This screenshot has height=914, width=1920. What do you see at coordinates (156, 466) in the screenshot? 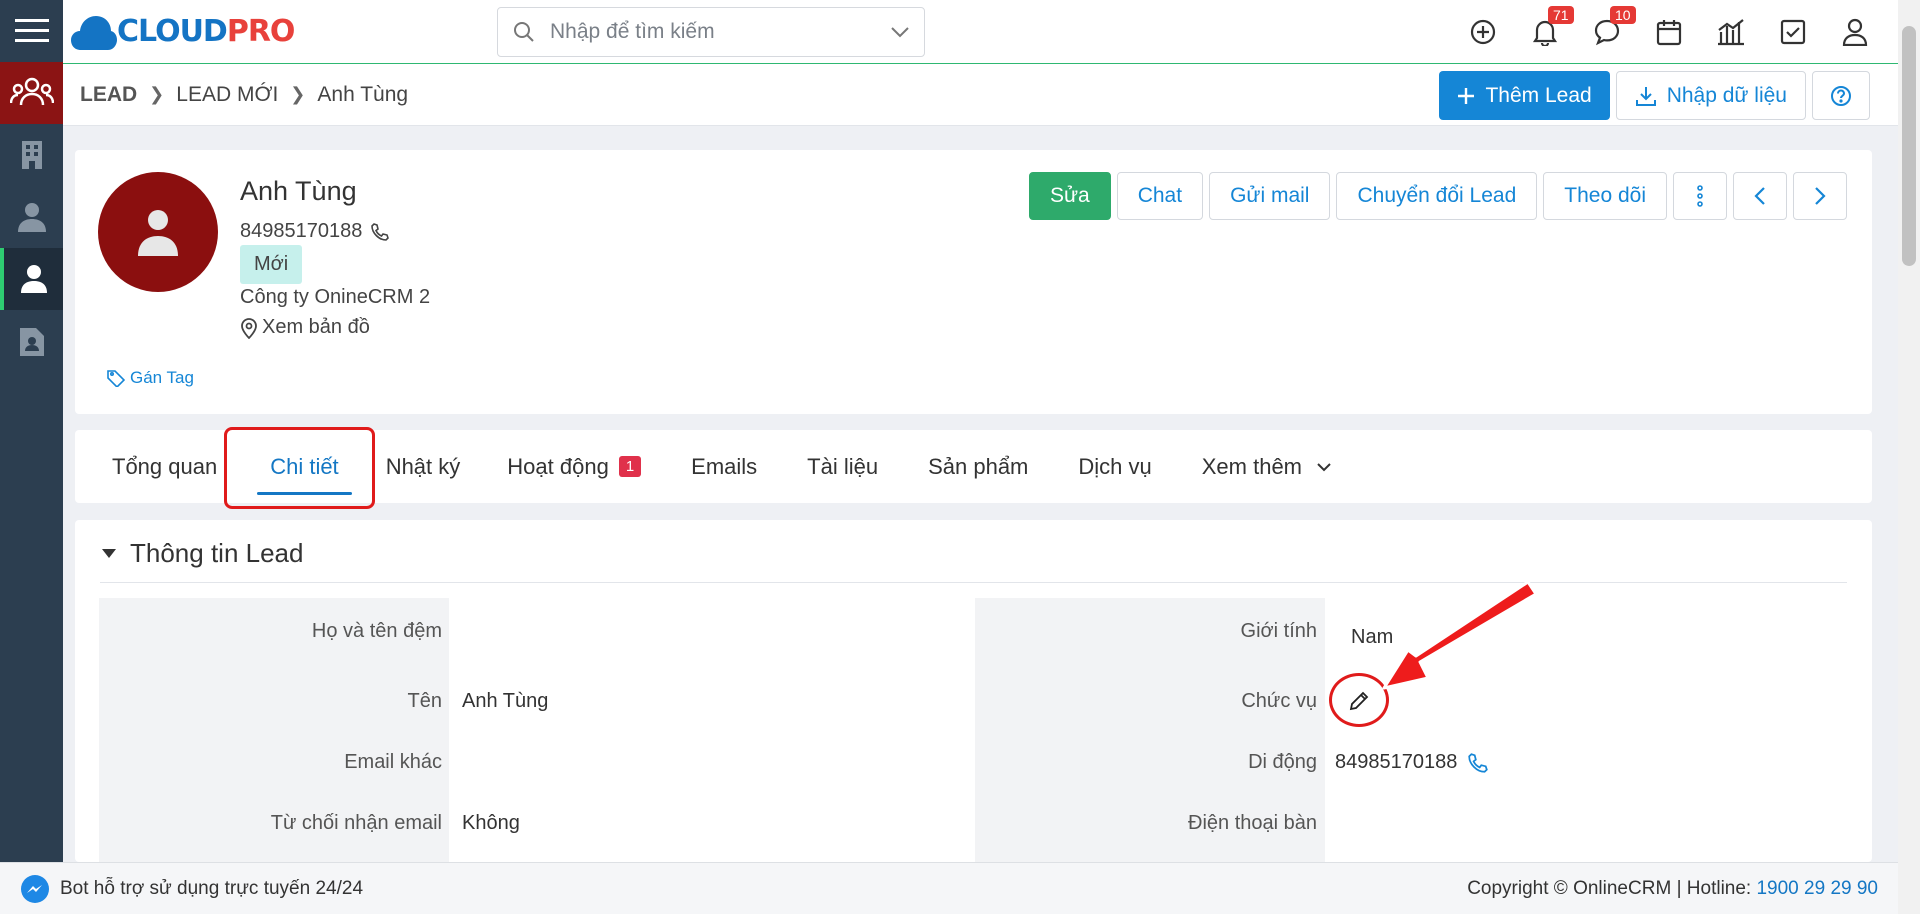
I see `tab-overview: Tổng quan` at bounding box center [156, 466].